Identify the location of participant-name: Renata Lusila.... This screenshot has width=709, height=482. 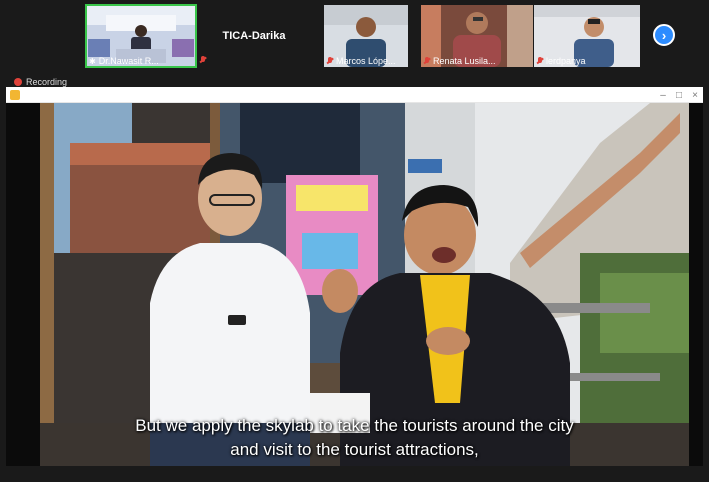
(460, 61).